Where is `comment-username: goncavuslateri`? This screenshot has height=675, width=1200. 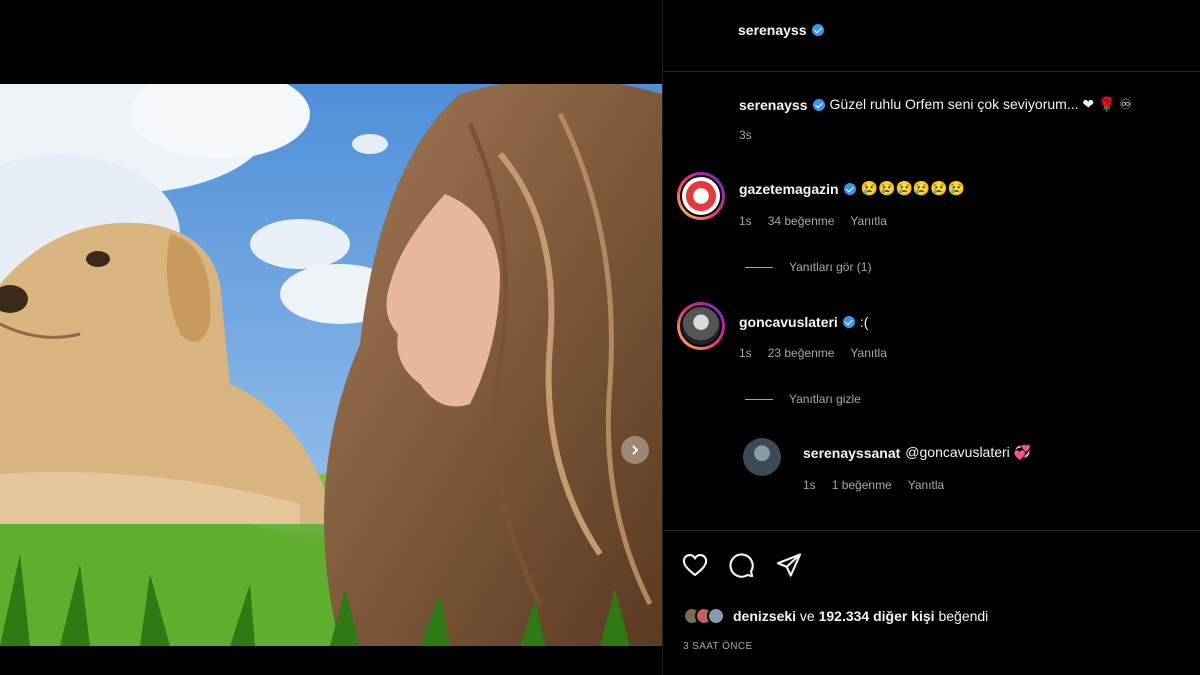
comment-username: goncavuslateri is located at coordinates (788, 322).